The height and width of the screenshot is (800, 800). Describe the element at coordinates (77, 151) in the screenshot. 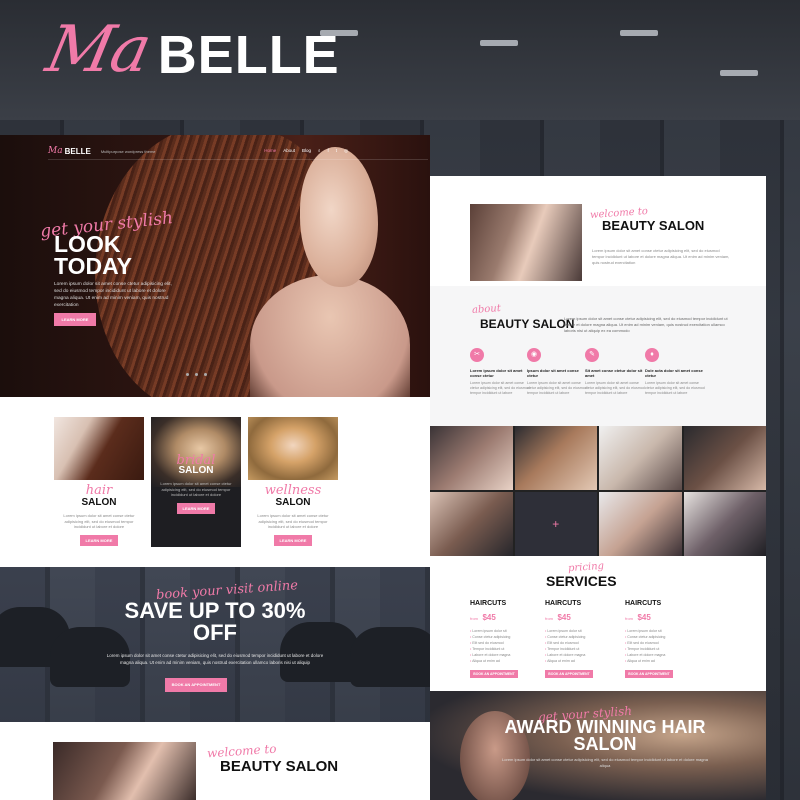

I see `nav-logo-name: BELLE` at that location.